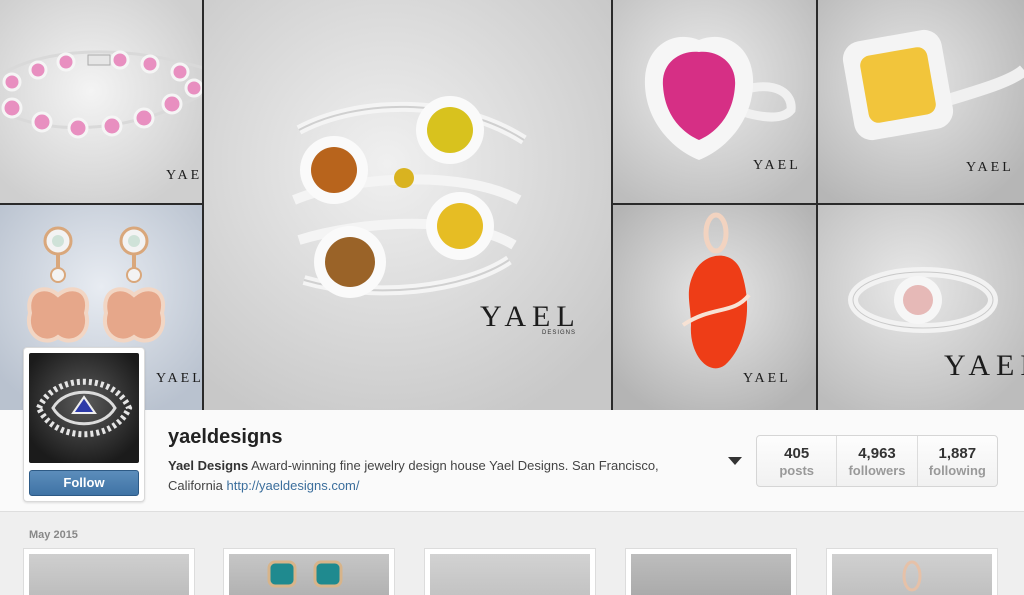 The height and width of the screenshot is (595, 1024). Describe the element at coordinates (877, 470) in the screenshot. I see `stat-followers-label: followers` at that location.